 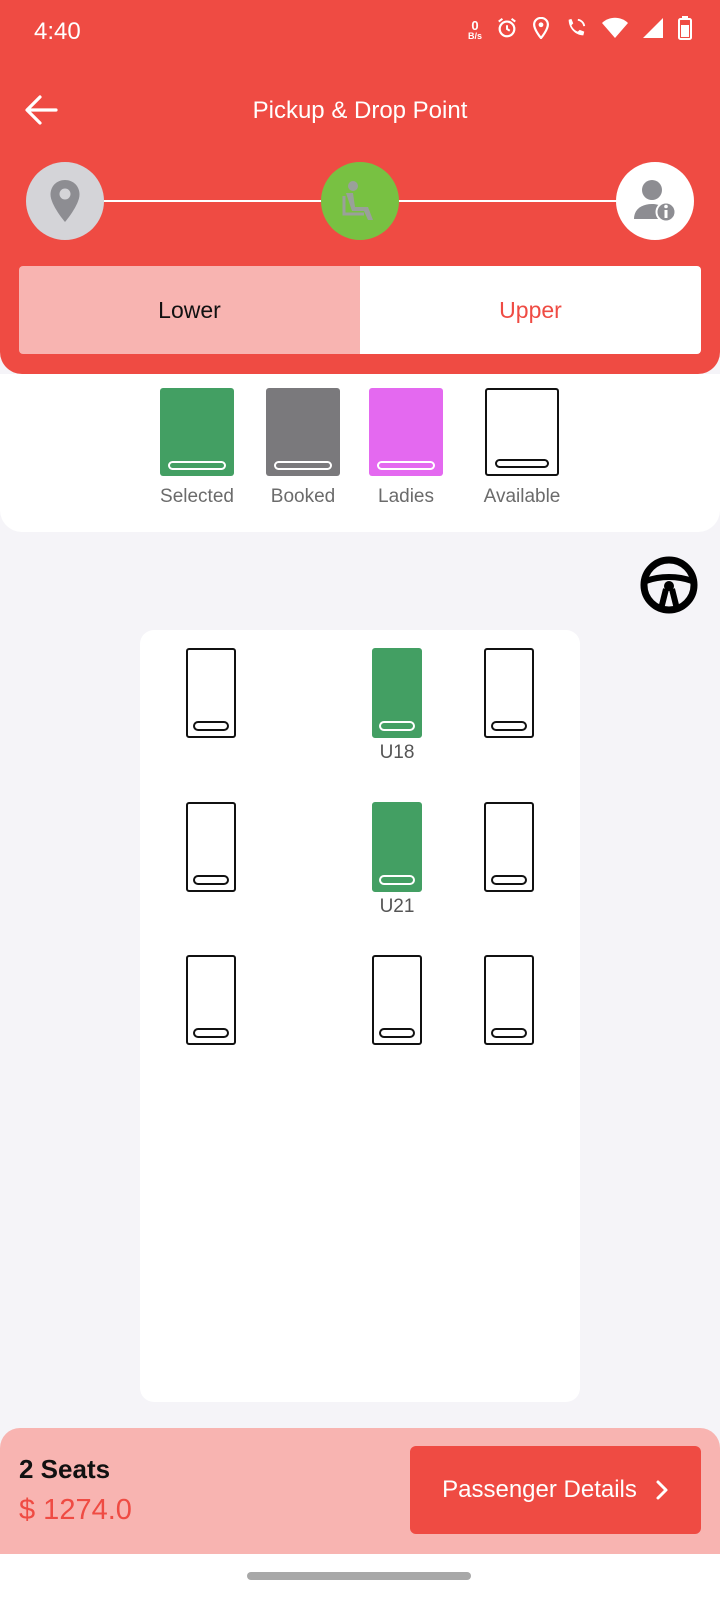 I want to click on step-pickup-drop, so click(x=65, y=201).